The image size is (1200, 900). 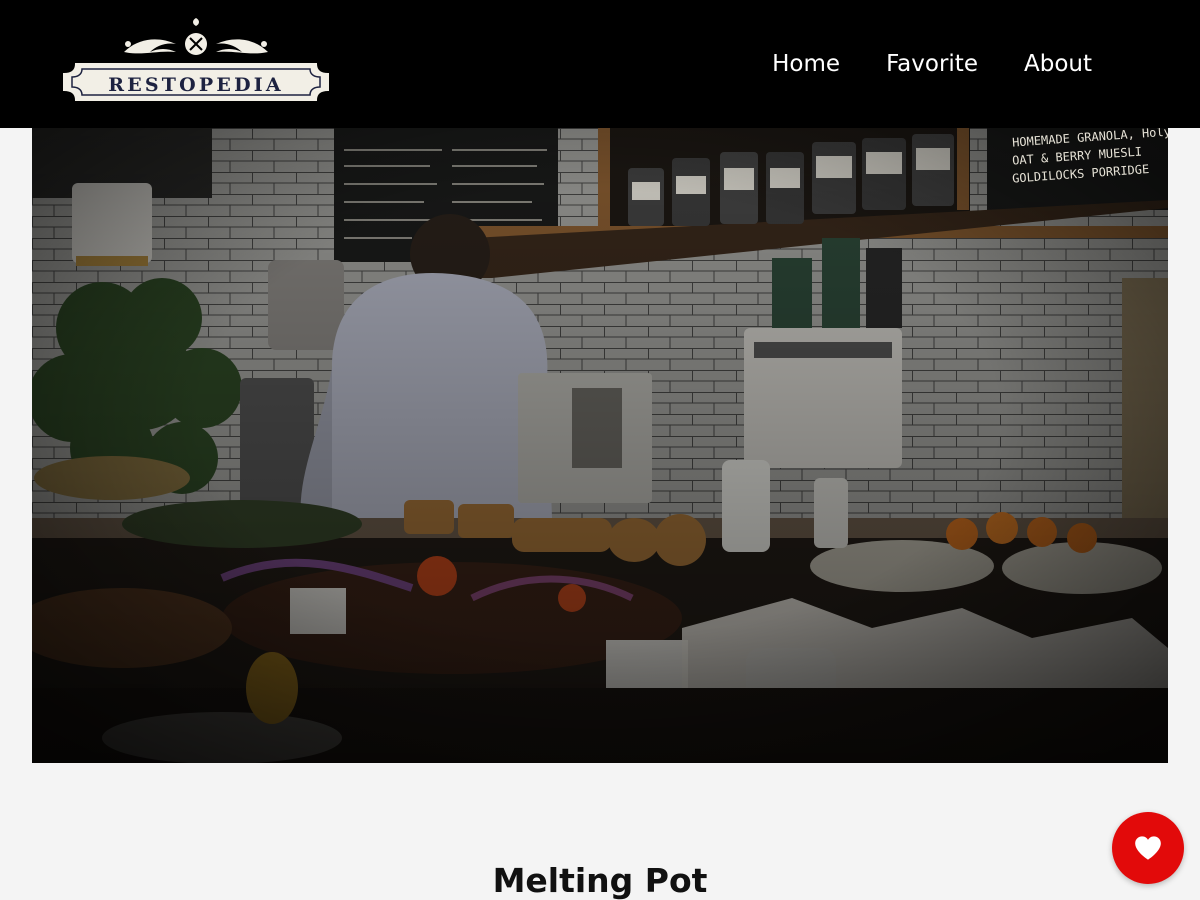 I want to click on brand-name: RESTOPEDIA, so click(x=196, y=85).